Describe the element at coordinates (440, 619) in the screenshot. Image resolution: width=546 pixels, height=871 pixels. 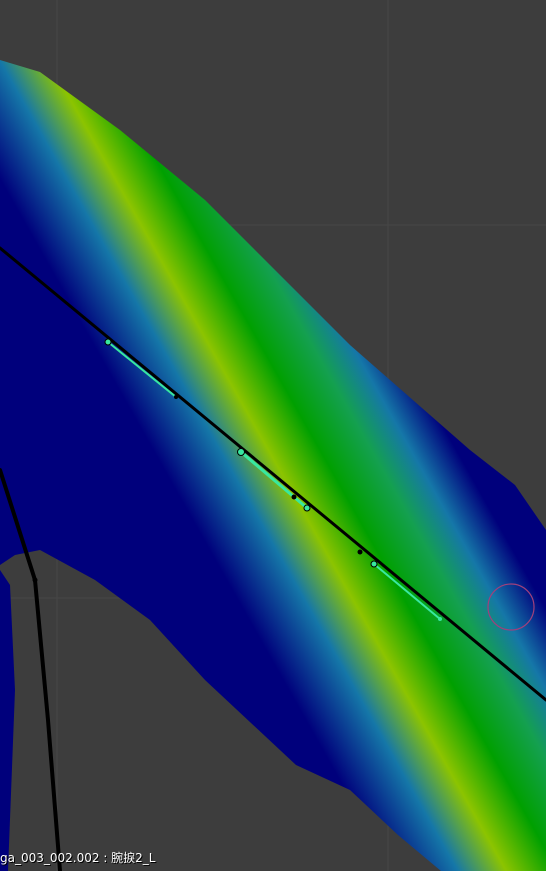
I see `bone-joint-tail` at that location.